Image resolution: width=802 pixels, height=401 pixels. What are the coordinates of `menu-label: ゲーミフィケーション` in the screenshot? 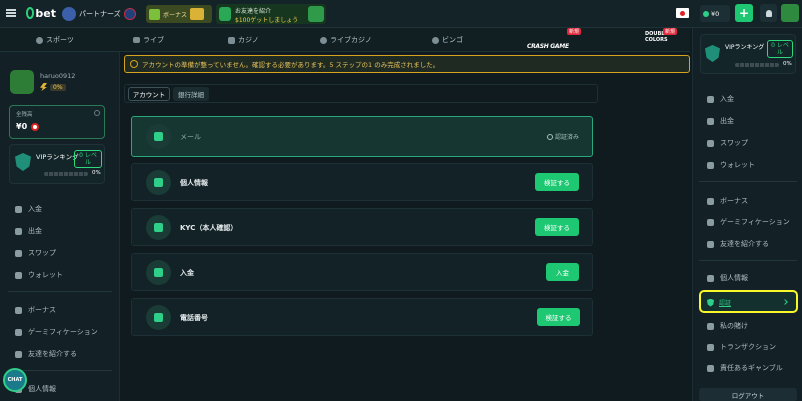 It's located at (63, 332).